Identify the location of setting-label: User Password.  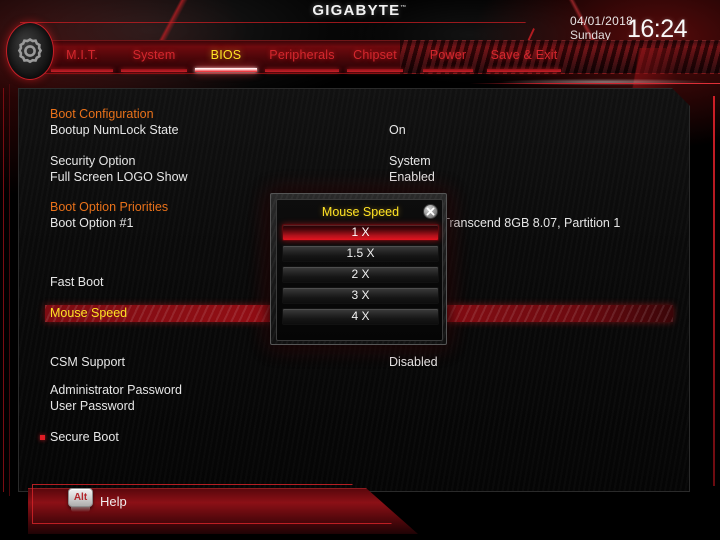
(92, 406).